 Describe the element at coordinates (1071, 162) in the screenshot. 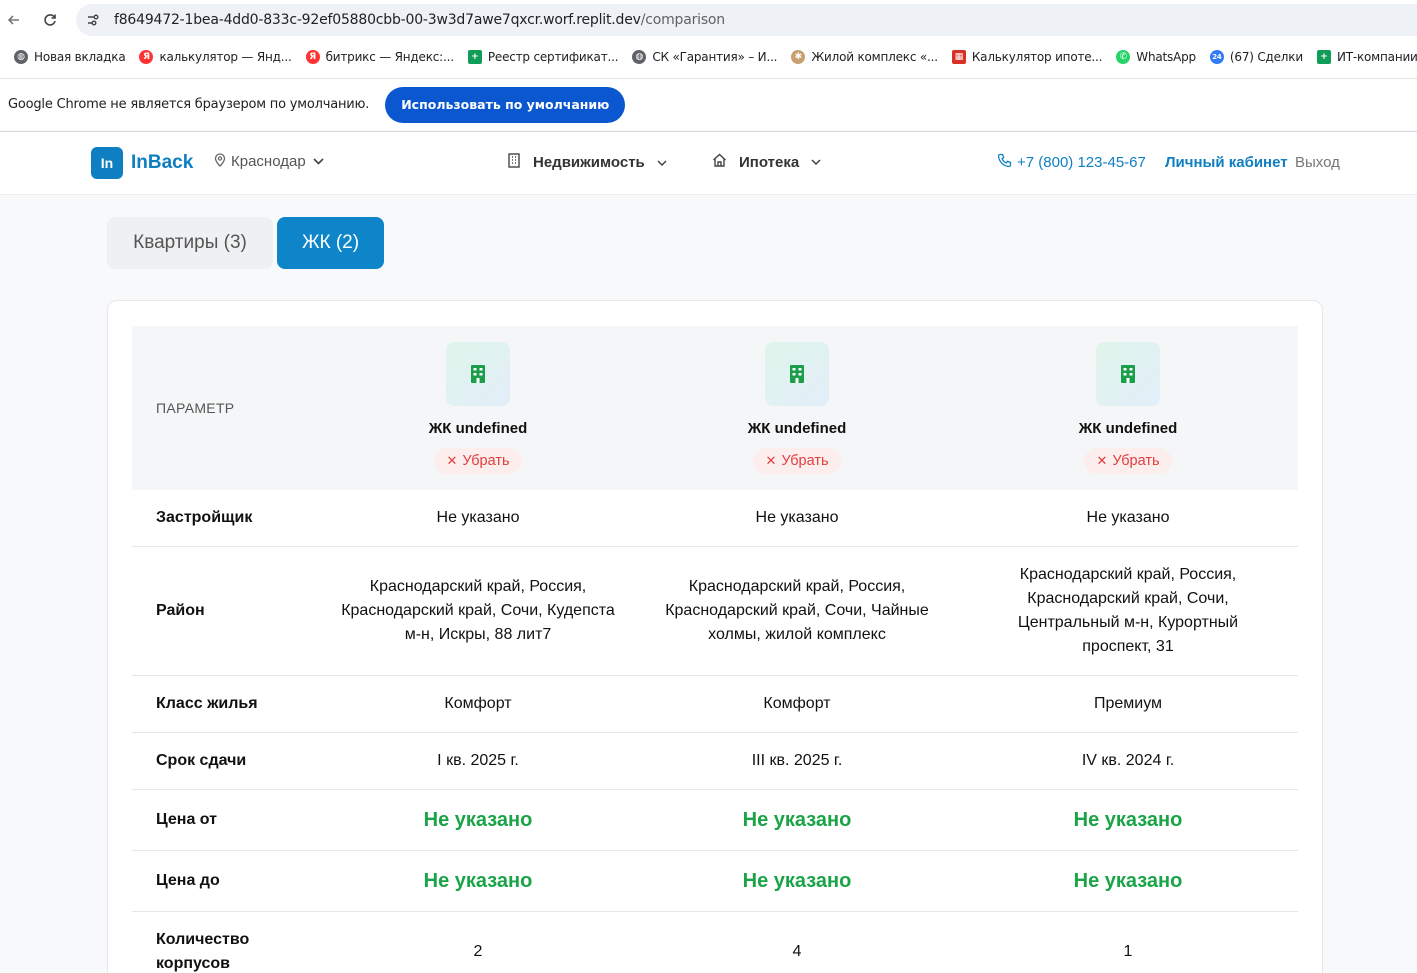

I see `phone-link: +7 (800) 123-45-67` at that location.